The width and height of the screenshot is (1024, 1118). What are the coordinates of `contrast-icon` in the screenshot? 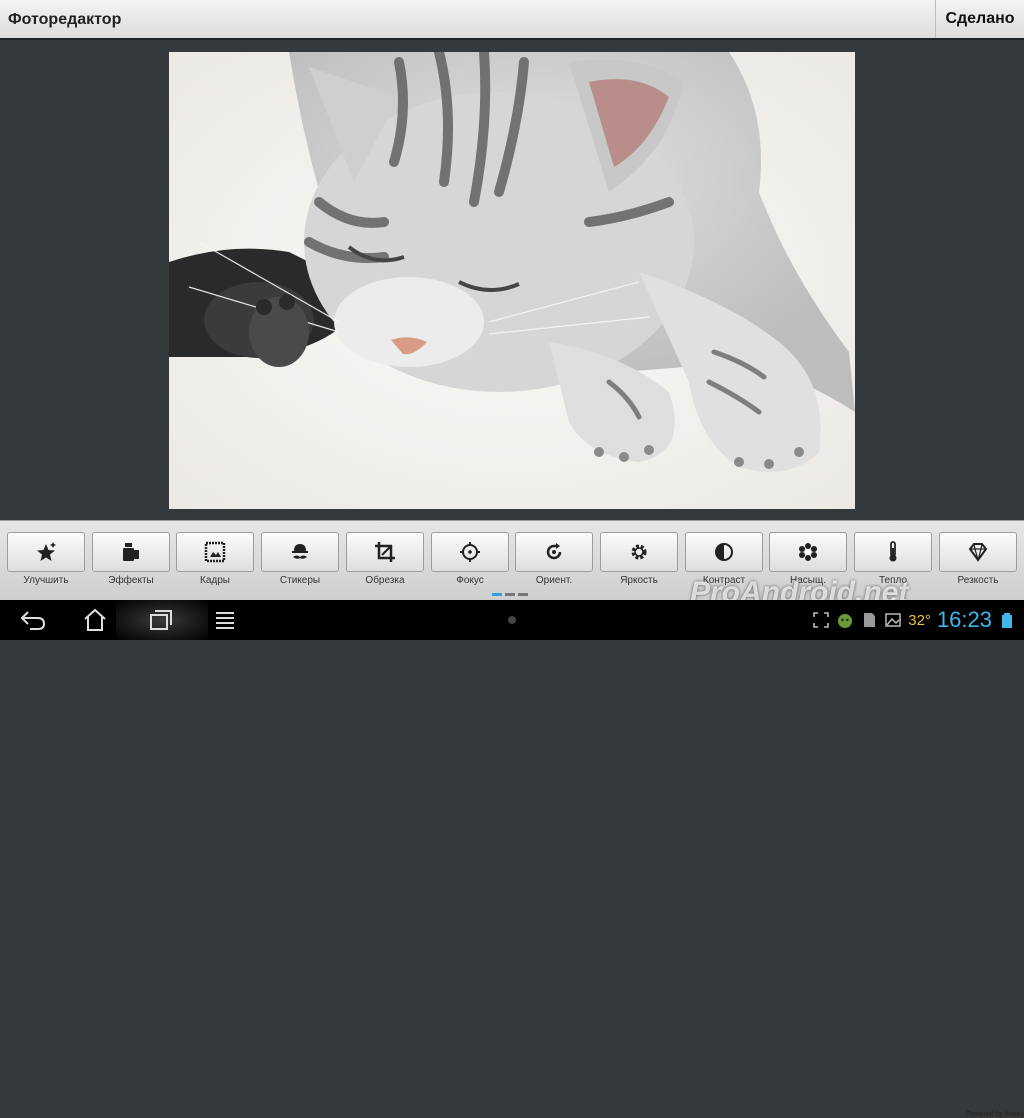 It's located at (724, 552).